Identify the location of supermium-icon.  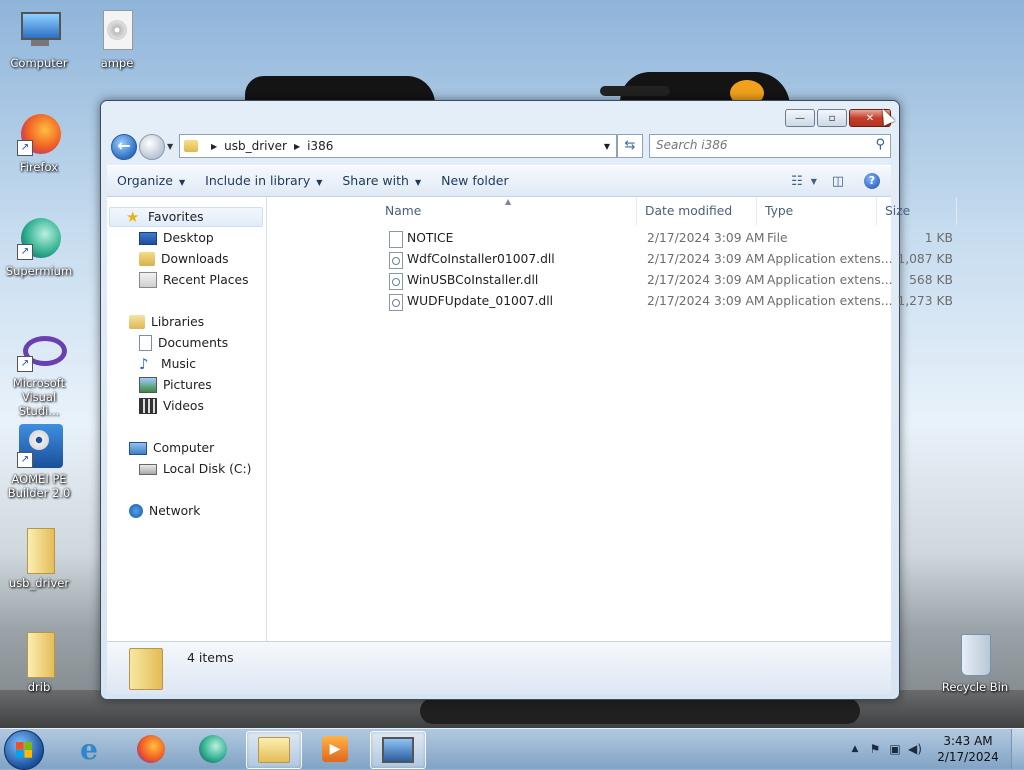
(213, 749).